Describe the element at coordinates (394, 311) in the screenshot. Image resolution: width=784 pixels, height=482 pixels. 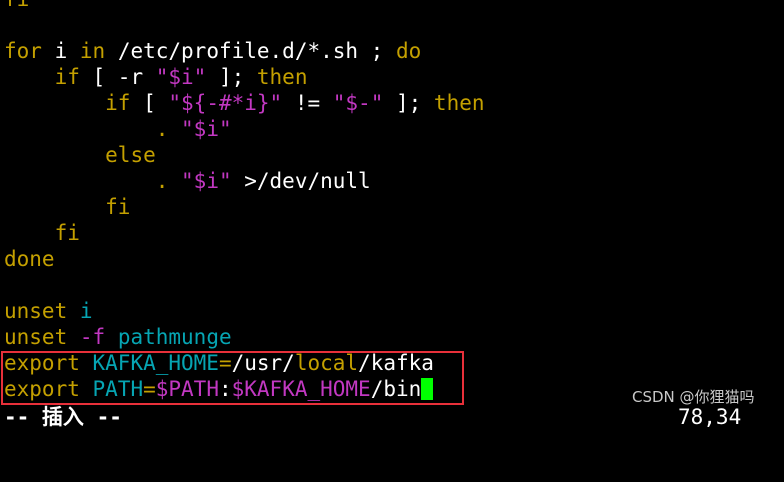
I see `code-line: unset i` at that location.